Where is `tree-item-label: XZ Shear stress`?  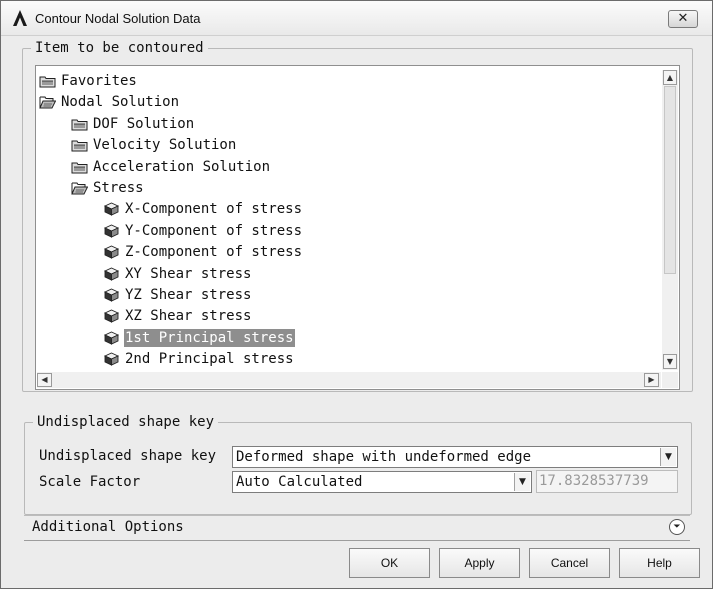 tree-item-label: XZ Shear stress is located at coordinates (188, 316).